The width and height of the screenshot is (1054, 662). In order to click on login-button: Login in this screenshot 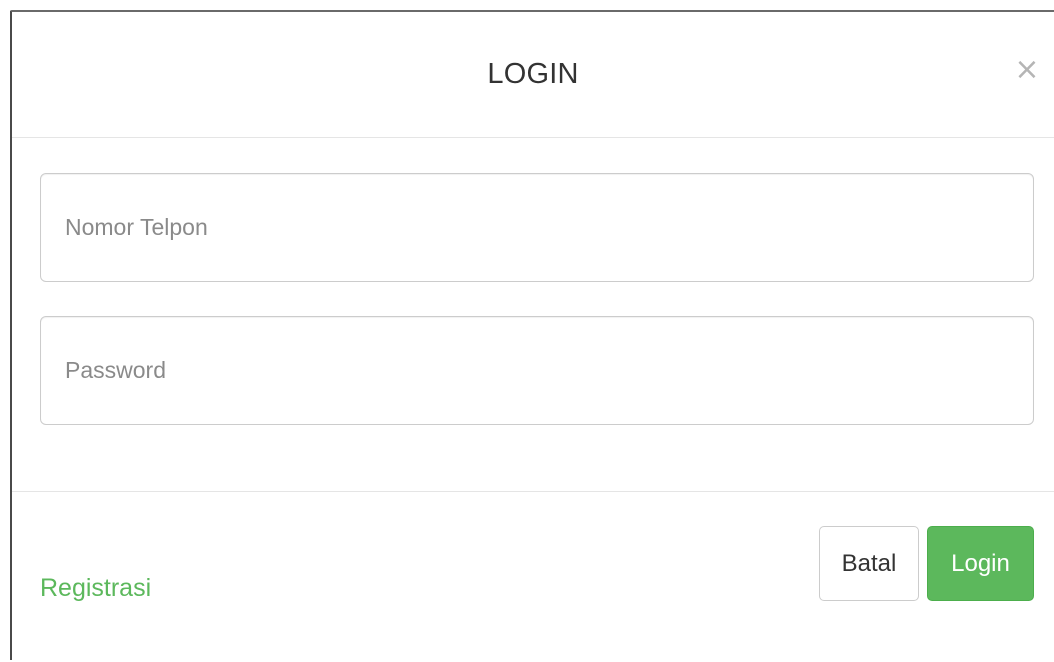, I will do `click(980, 563)`.